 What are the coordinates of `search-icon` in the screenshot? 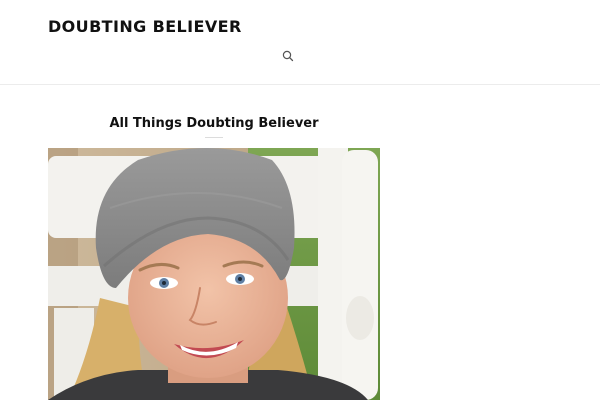 It's located at (288, 56).